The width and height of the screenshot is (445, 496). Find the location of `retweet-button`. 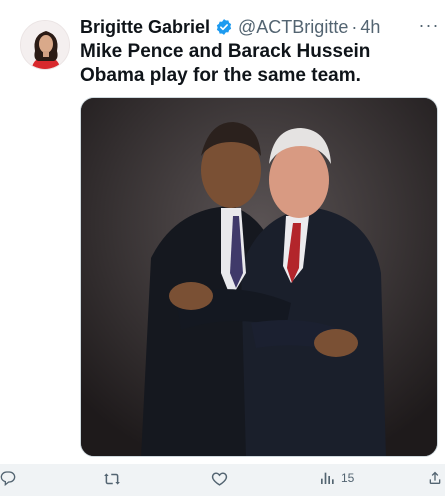

retweet-button is located at coordinates (112, 479).